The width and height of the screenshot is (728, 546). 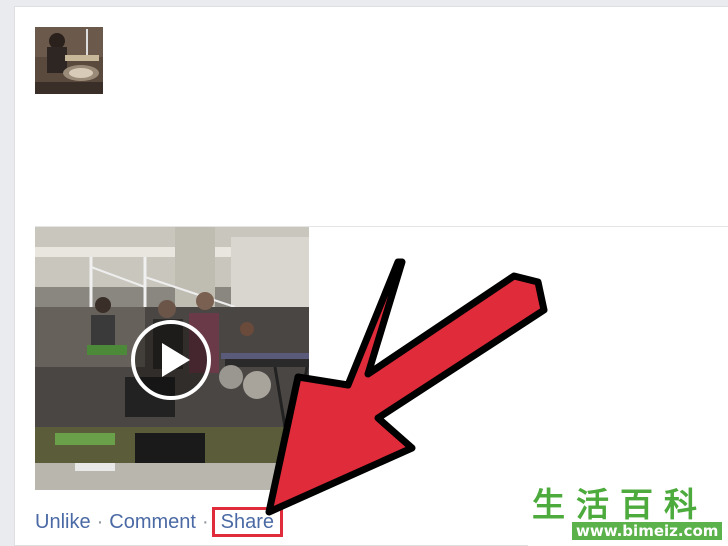 I want to click on share-link: Share, so click(x=247, y=522).